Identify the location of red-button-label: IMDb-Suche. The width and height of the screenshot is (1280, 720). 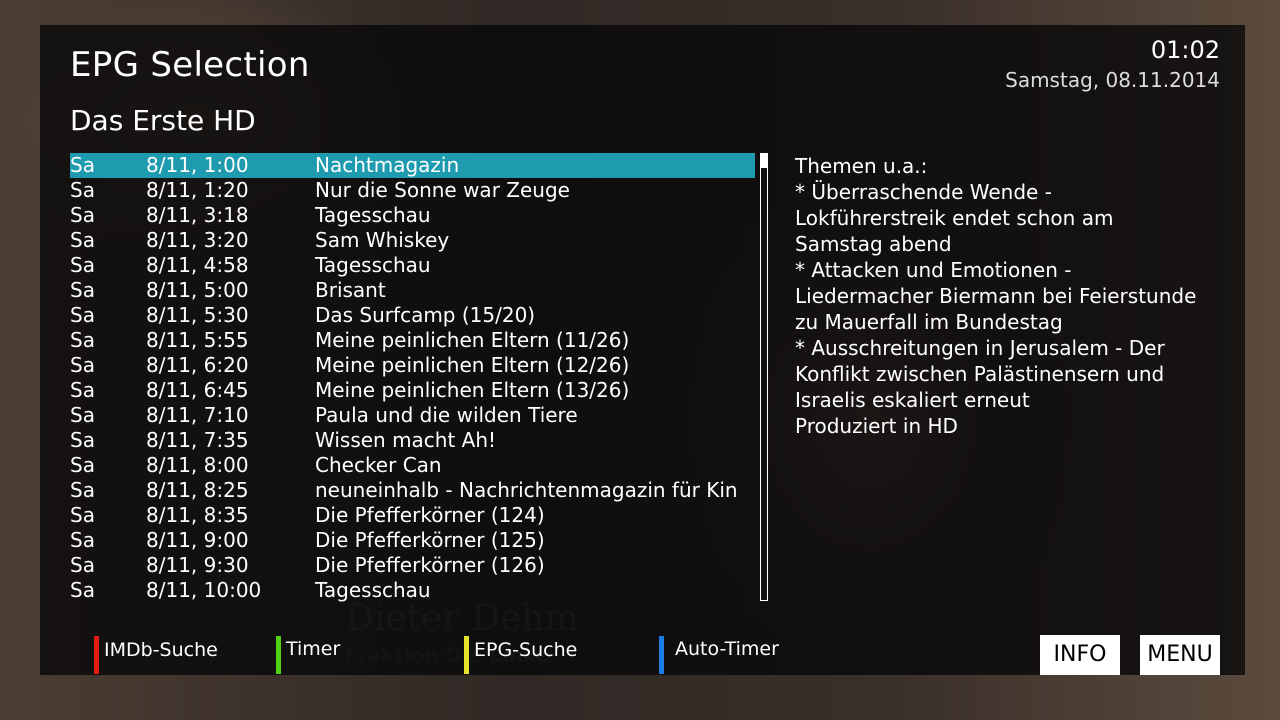
(161, 650).